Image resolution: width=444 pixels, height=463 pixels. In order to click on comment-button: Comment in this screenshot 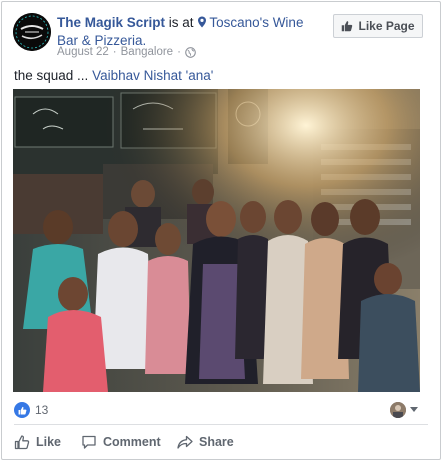, I will do `click(121, 442)`.